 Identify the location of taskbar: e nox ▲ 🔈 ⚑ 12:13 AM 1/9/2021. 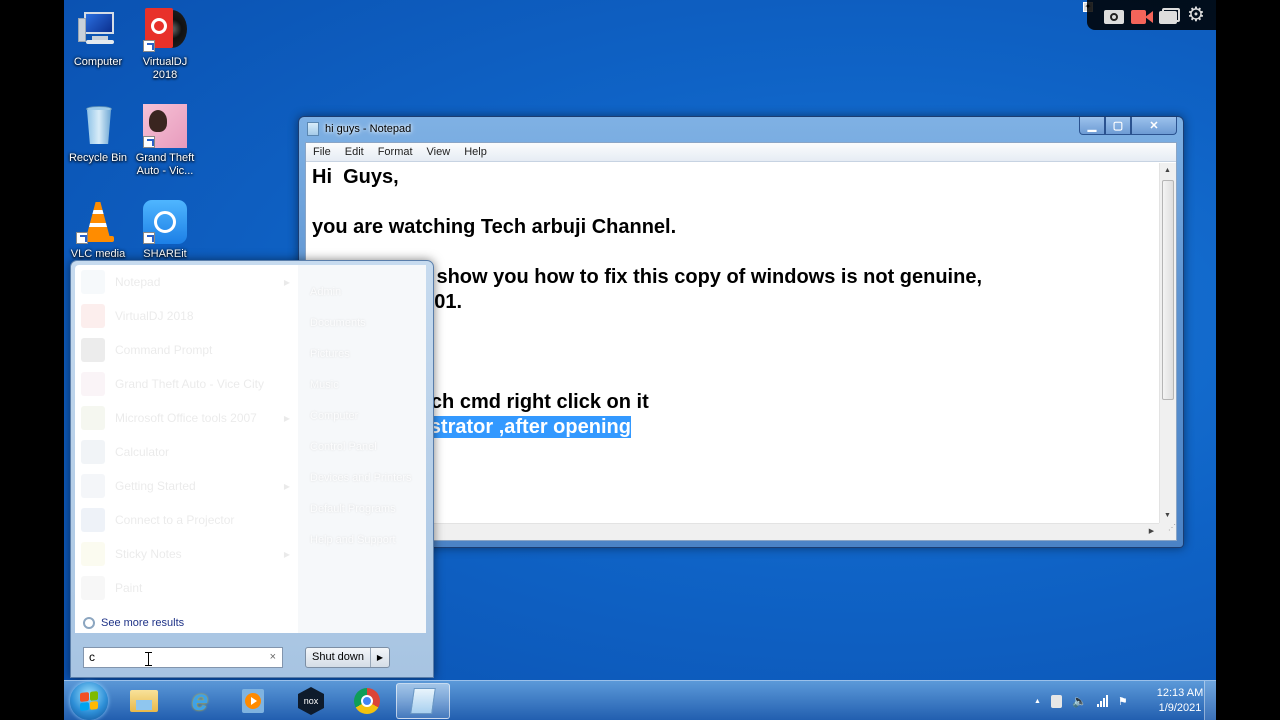
(640, 700).